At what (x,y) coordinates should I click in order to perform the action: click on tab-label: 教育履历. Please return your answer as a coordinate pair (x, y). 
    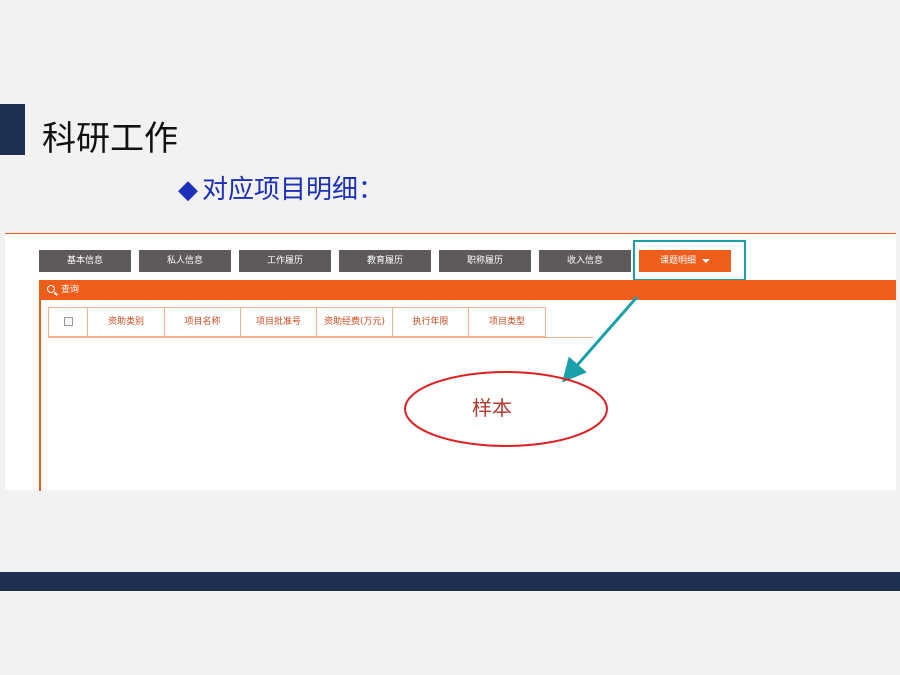
    Looking at the image, I should click on (384, 261).